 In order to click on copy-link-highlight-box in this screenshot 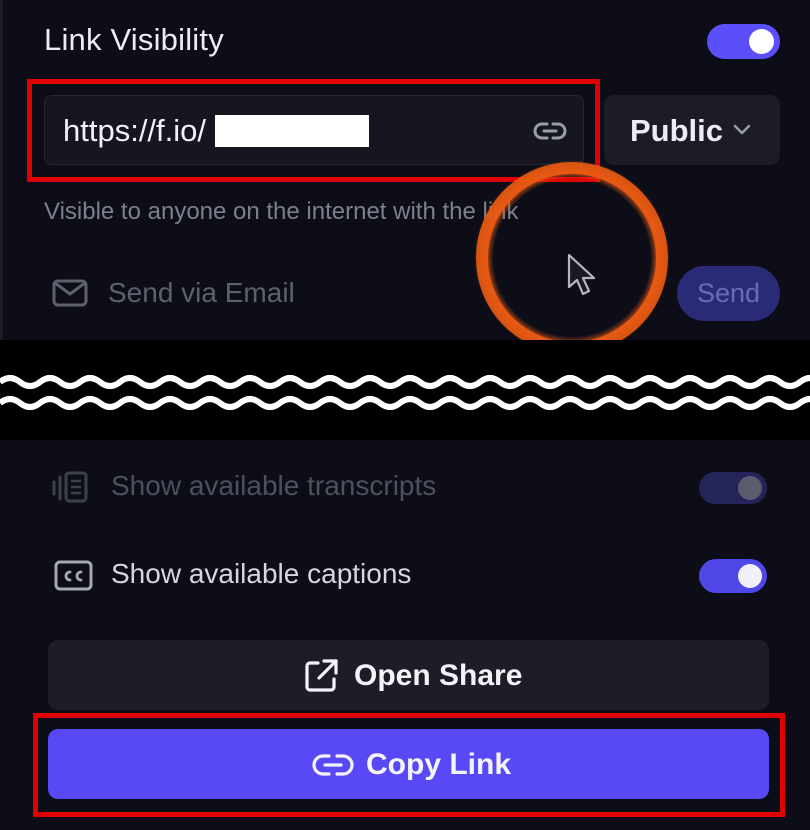, I will do `click(409, 765)`.